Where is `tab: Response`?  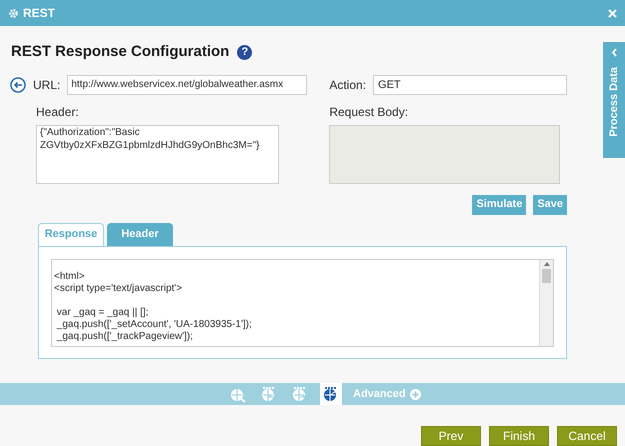 tab: Response is located at coordinates (71, 234).